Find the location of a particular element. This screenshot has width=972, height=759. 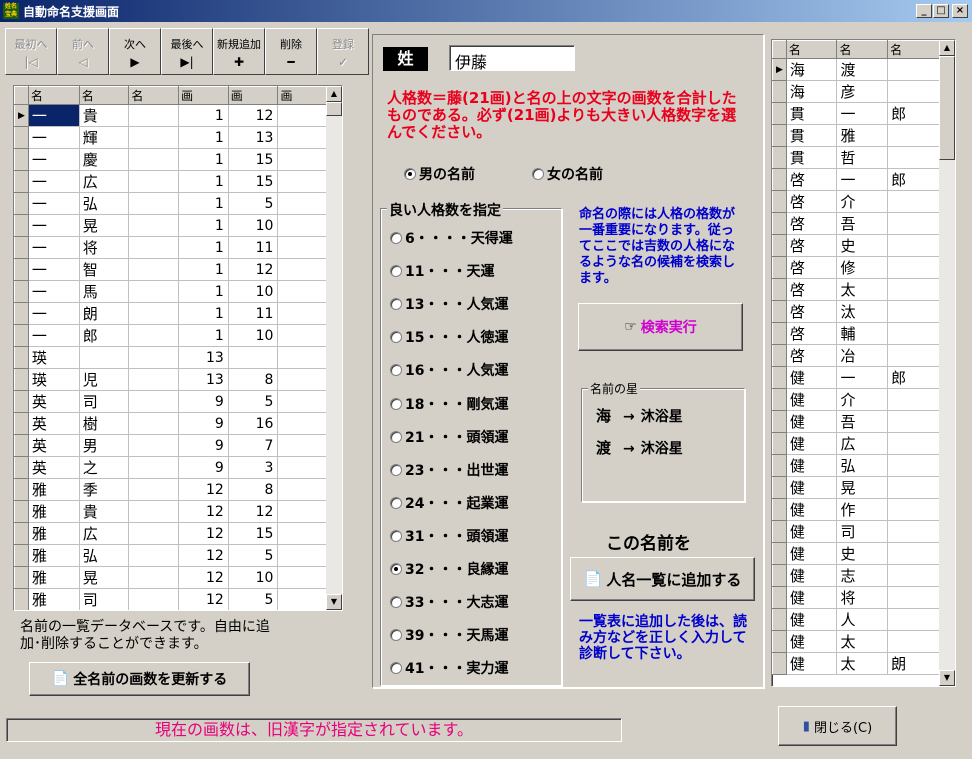

table-row: 一馬 1 10 is located at coordinates (170, 291).